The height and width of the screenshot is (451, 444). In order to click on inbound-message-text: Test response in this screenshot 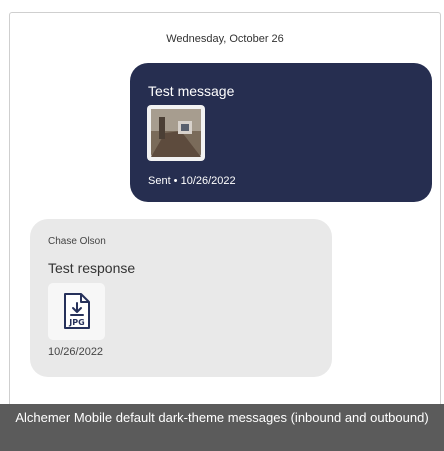, I will do `click(92, 268)`.